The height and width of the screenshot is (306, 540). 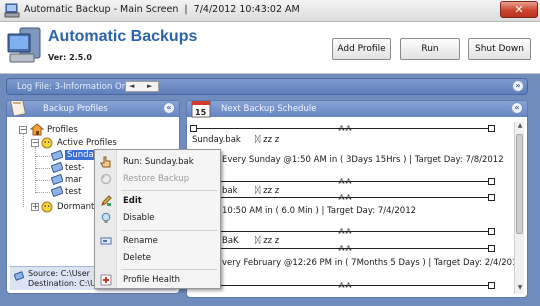 I want to click on add-profile-button: Add Profile, so click(x=361, y=49).